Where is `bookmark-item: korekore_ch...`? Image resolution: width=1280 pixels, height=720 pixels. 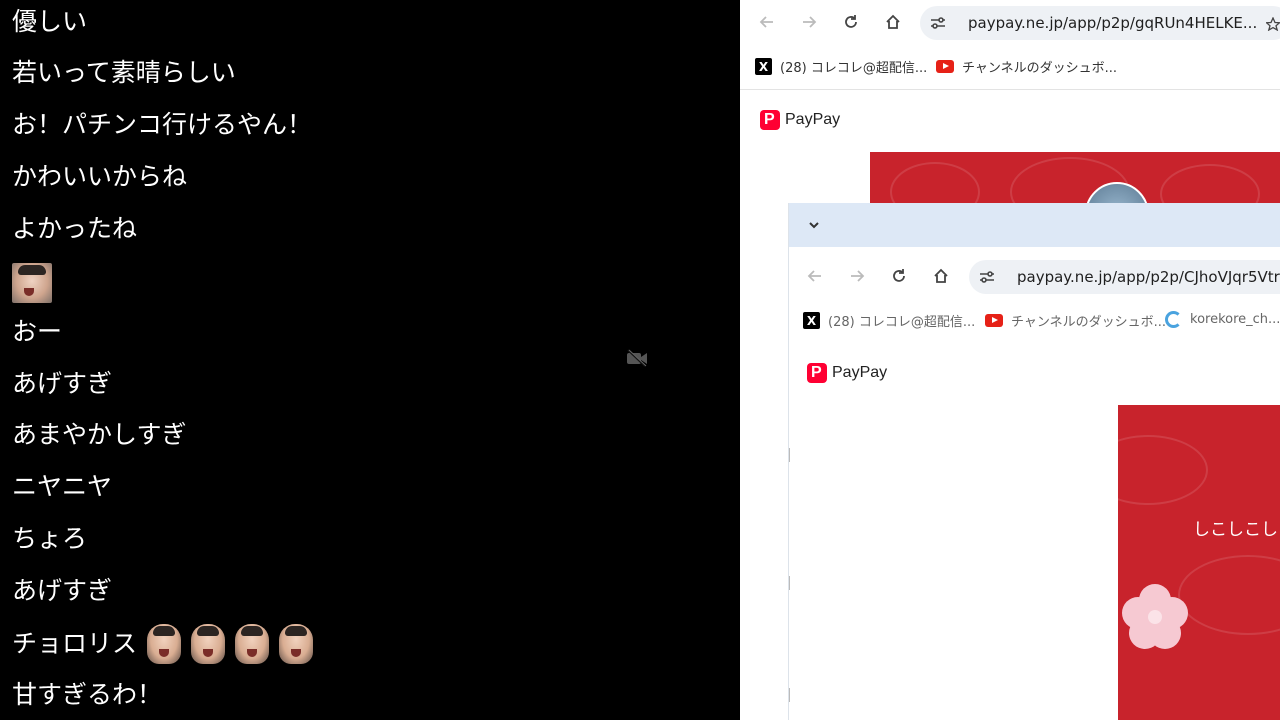
bookmark-item: korekore_ch... is located at coordinates (1222, 319).